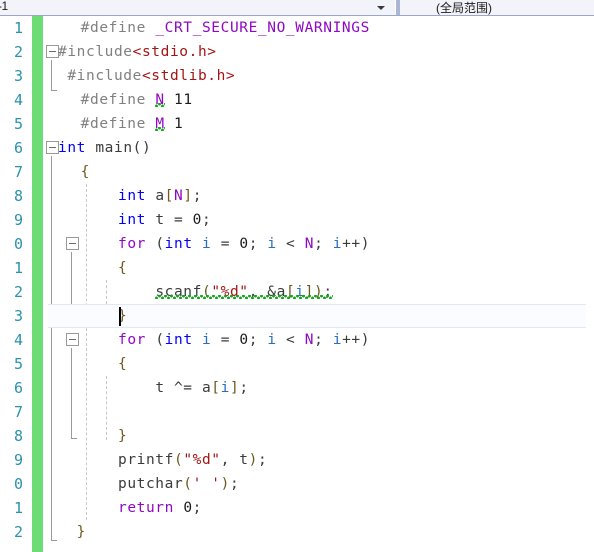  I want to click on code-line: 9 int t = 0;, so click(297, 220).